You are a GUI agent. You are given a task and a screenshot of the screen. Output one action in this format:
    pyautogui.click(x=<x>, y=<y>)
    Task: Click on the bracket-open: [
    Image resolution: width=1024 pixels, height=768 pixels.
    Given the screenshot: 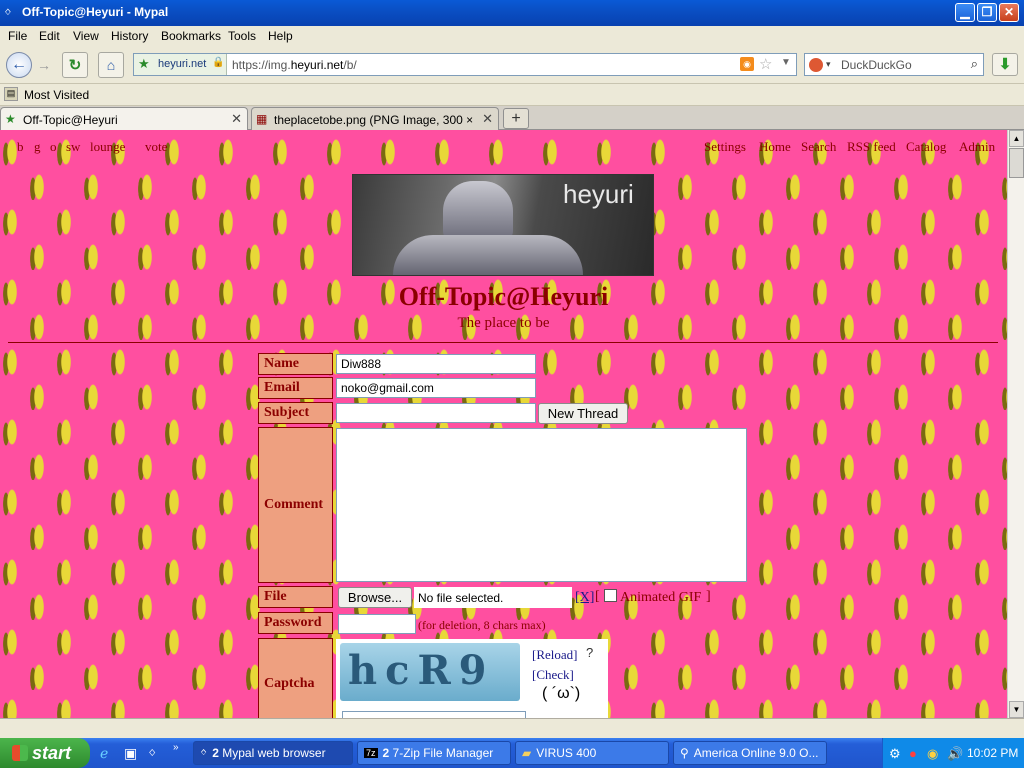 What is the action you would take?
    pyautogui.click(x=597, y=596)
    